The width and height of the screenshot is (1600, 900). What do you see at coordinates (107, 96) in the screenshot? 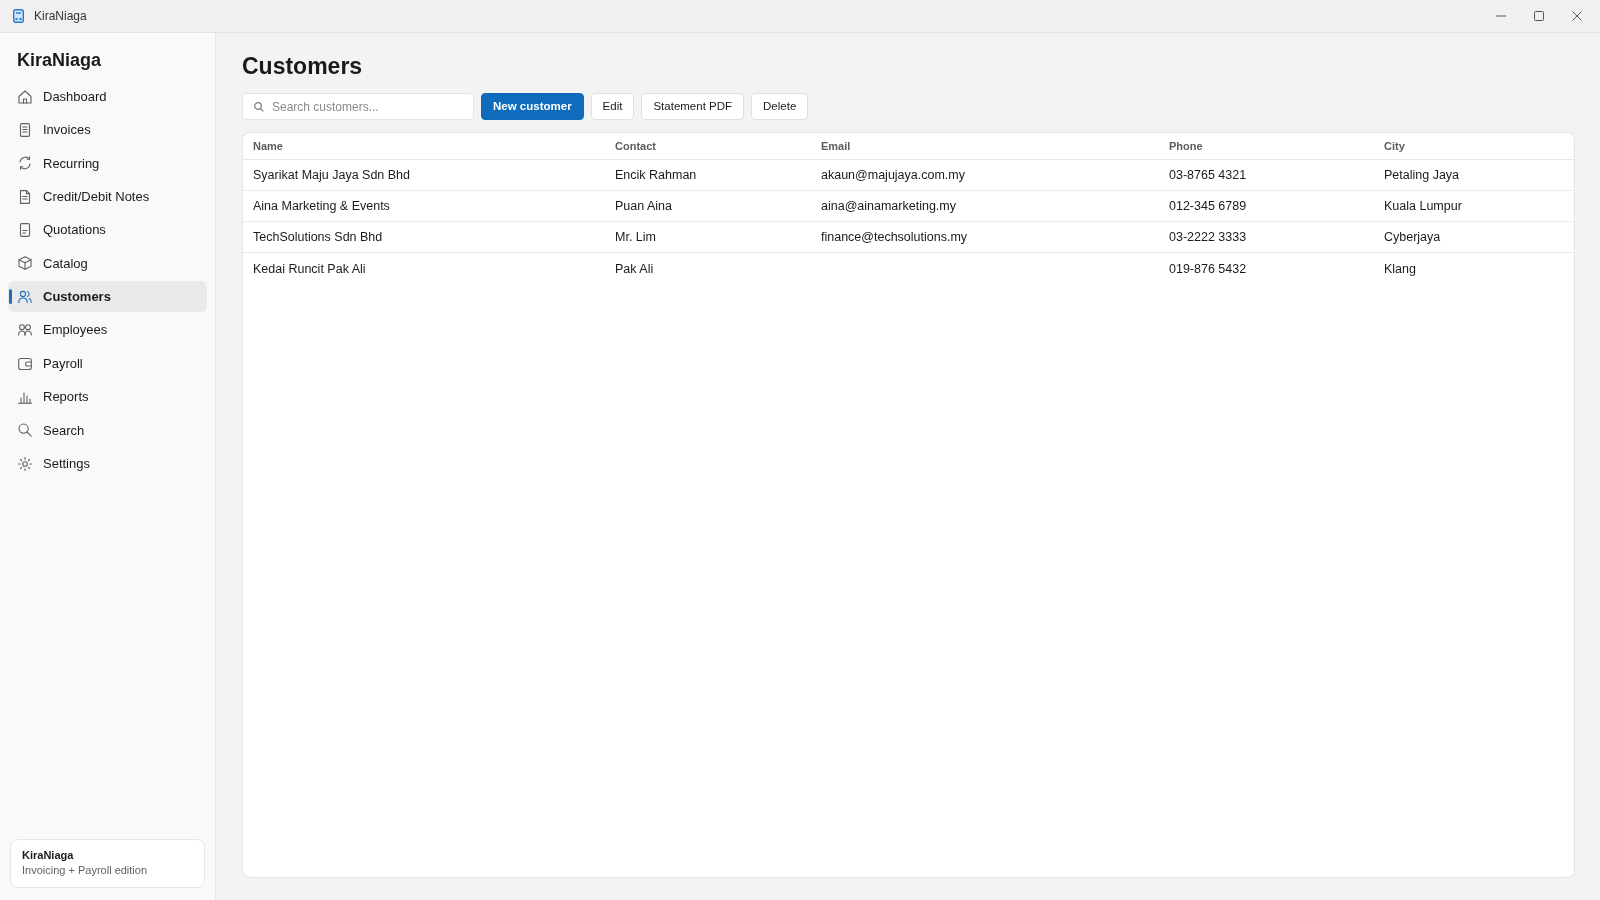
I see `sidebar-item: Dashboard` at bounding box center [107, 96].